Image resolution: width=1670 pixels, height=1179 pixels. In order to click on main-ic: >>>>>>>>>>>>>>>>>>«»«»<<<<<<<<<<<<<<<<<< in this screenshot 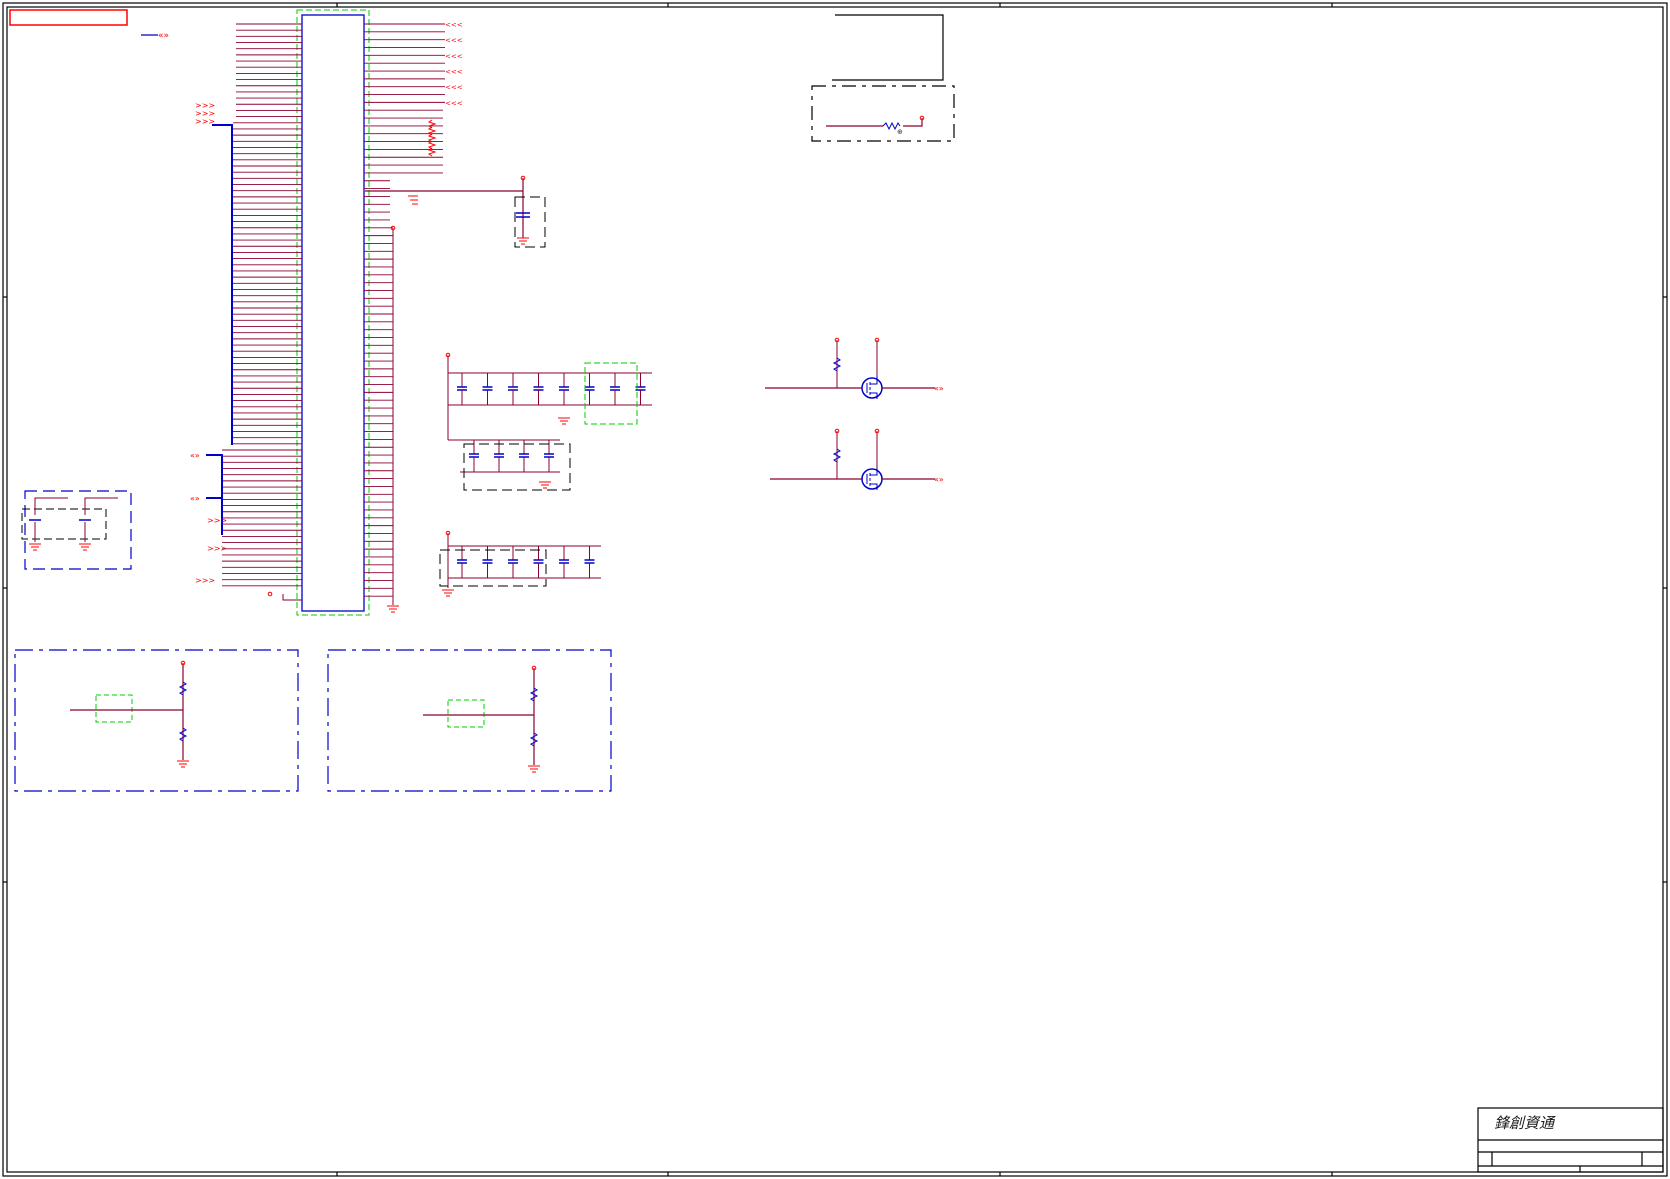, I will do `click(326, 312)`.